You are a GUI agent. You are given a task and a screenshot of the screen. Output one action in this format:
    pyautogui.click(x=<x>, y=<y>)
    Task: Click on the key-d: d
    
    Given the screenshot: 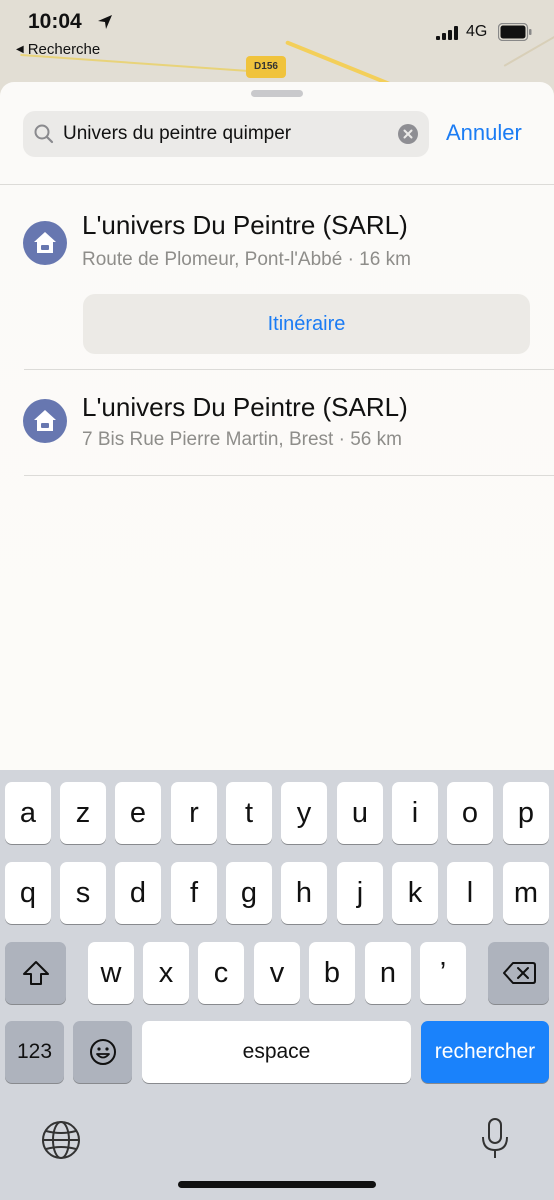 What is the action you would take?
    pyautogui.click(x=138, y=893)
    